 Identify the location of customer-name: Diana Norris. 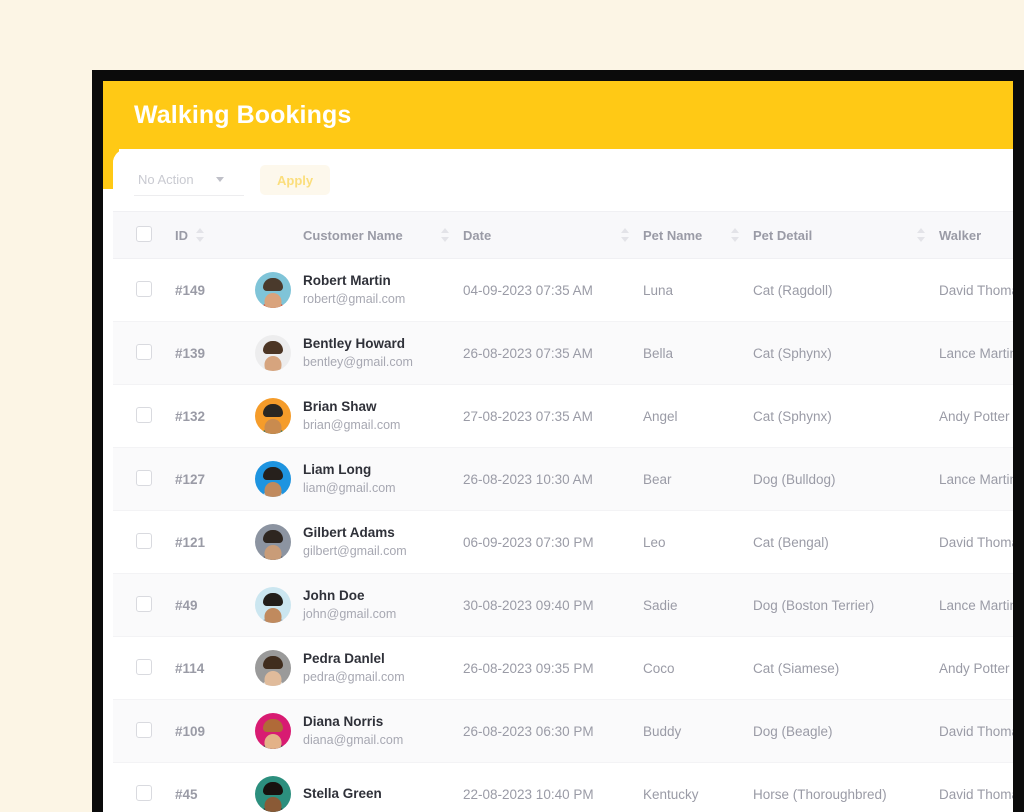
(343, 722).